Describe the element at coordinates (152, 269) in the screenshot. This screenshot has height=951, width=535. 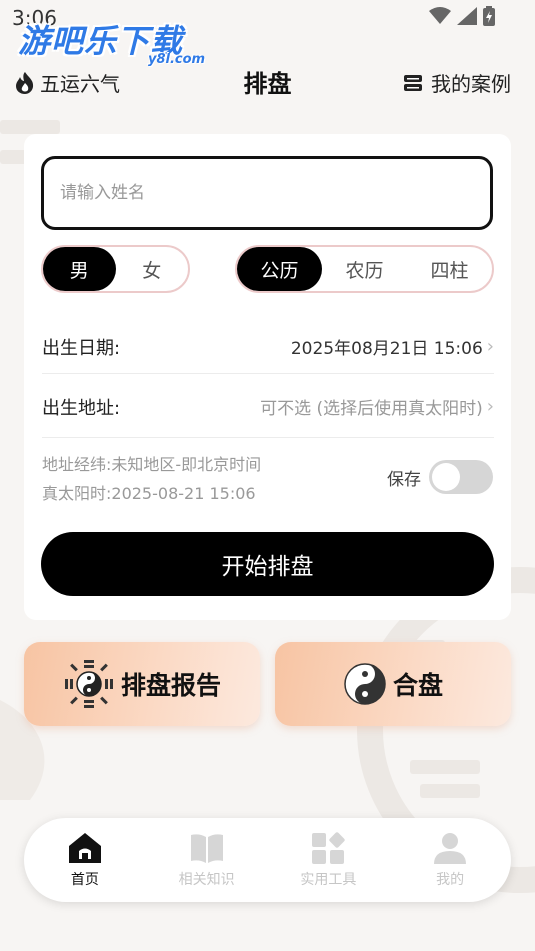
I see `gender-option-female: 女` at that location.